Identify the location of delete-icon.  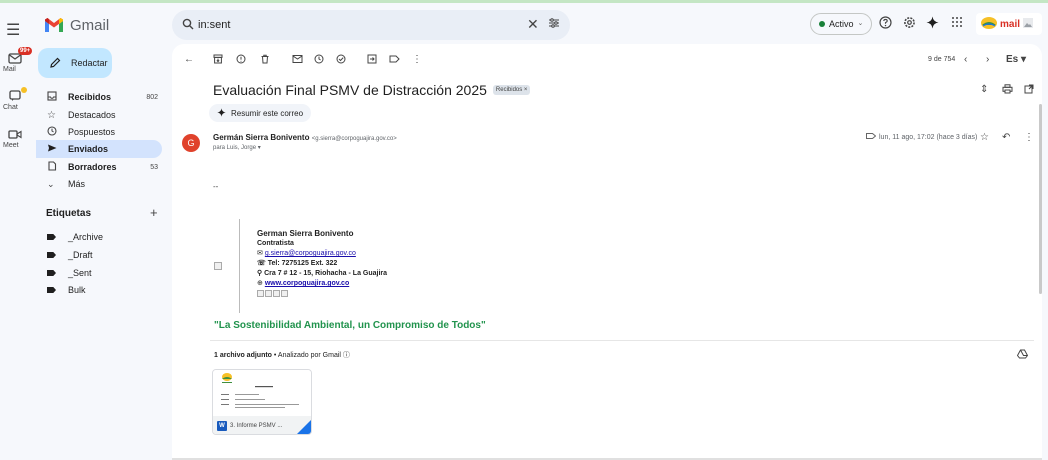
(265, 60).